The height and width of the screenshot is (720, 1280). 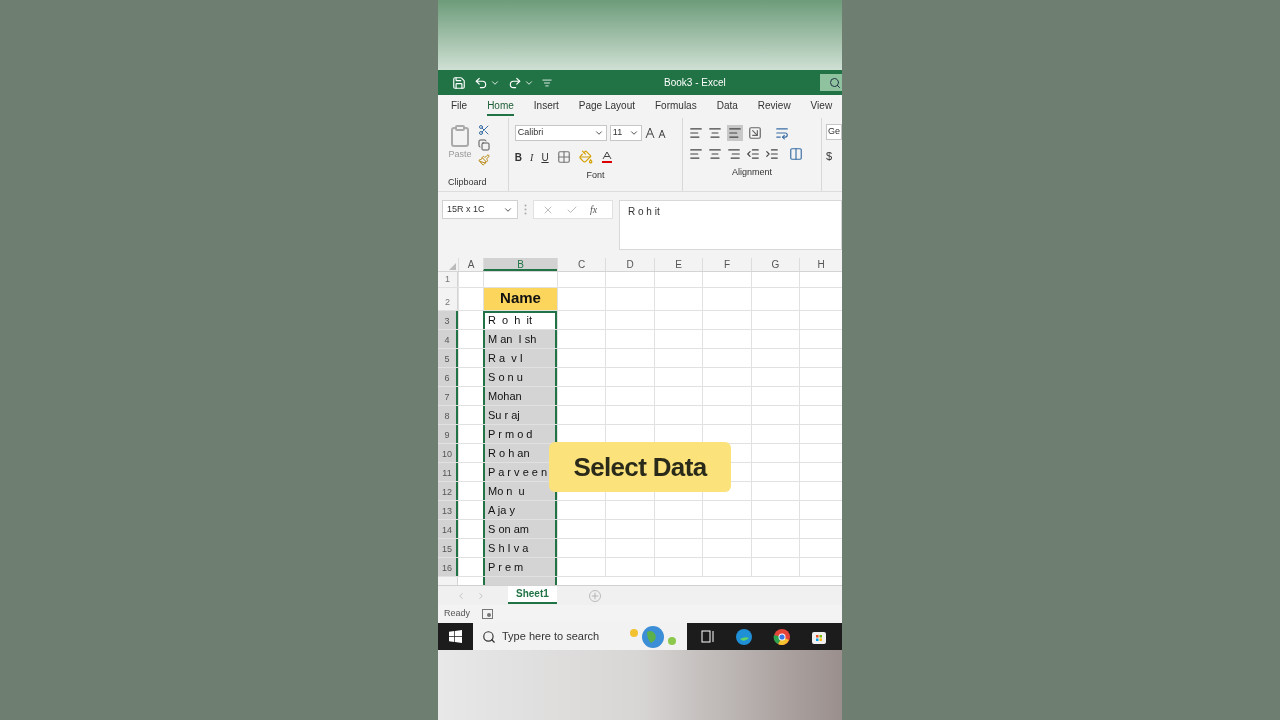 What do you see at coordinates (448, 529) in the screenshot?
I see `row-header: 14` at bounding box center [448, 529].